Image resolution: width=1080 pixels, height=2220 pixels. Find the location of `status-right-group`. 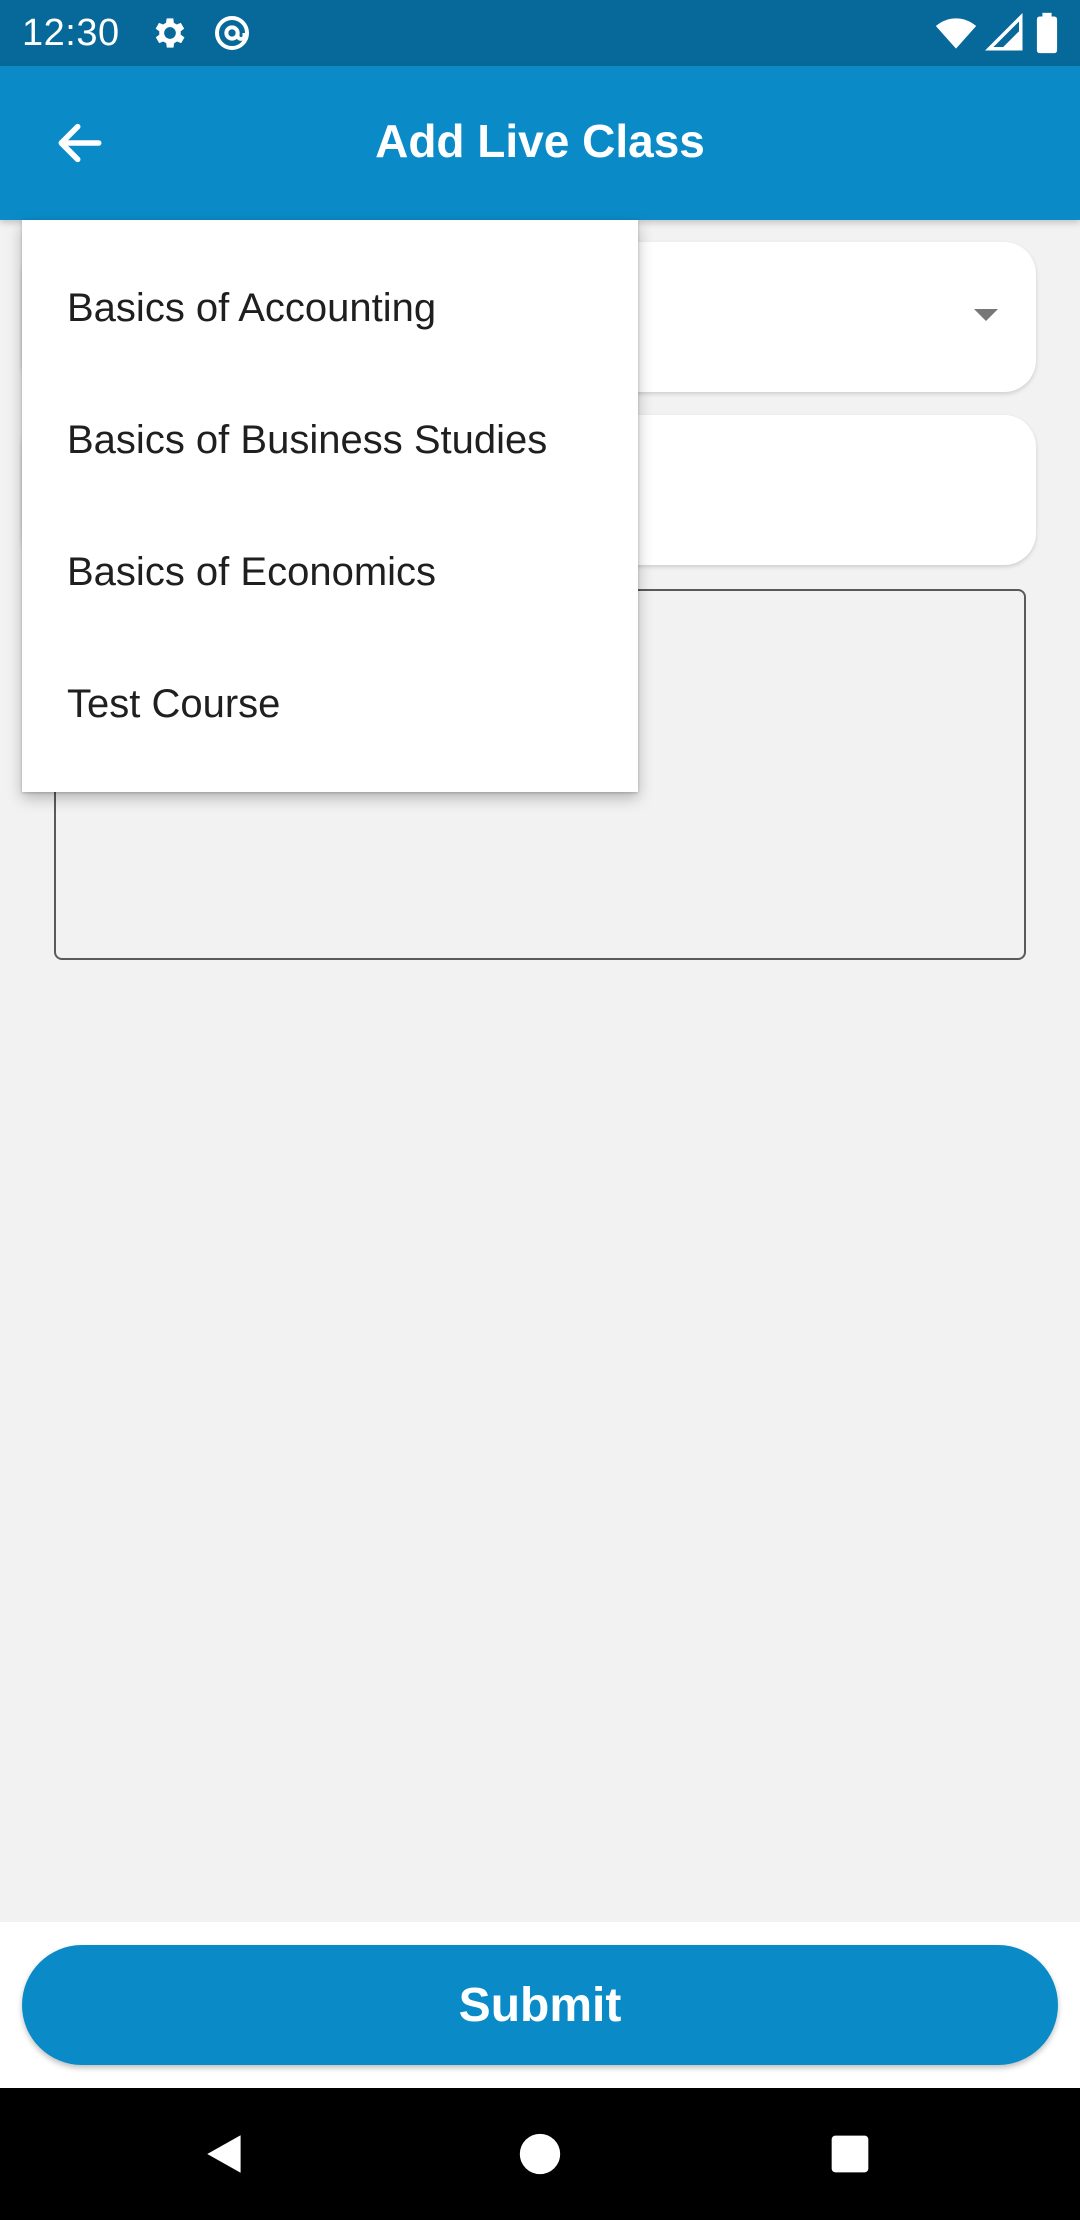

status-right-group is located at coordinates (998, 33).